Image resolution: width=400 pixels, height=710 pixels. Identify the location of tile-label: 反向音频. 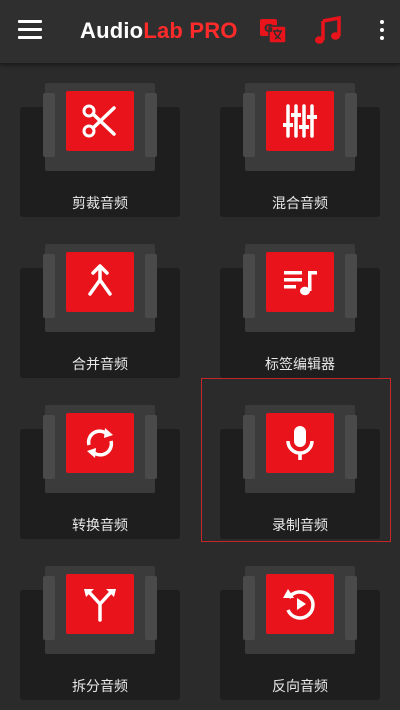
(300, 687).